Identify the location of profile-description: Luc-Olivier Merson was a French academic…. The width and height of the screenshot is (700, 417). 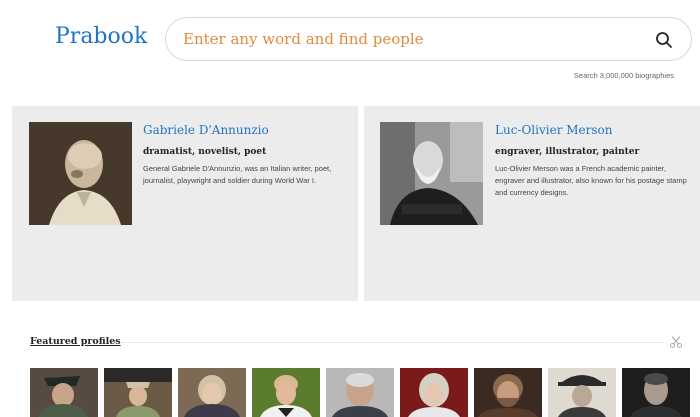
(591, 180).